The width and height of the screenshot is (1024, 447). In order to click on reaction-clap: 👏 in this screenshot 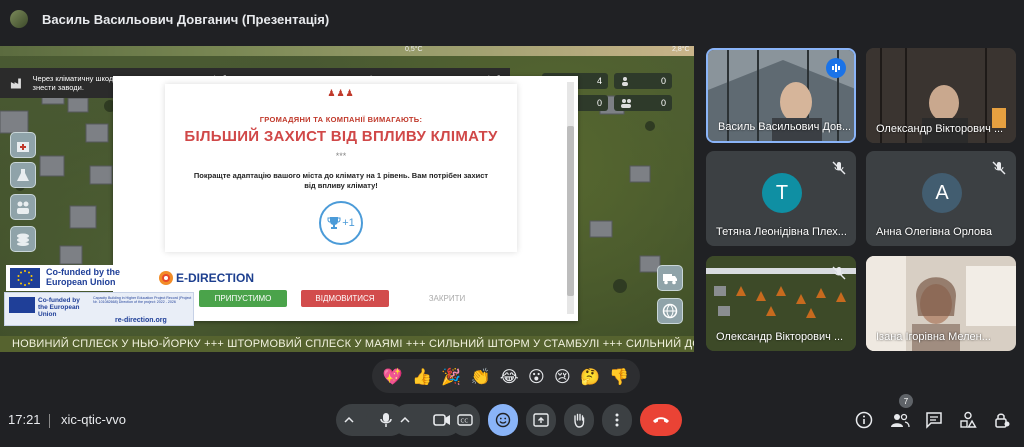, I will do `click(481, 376)`.